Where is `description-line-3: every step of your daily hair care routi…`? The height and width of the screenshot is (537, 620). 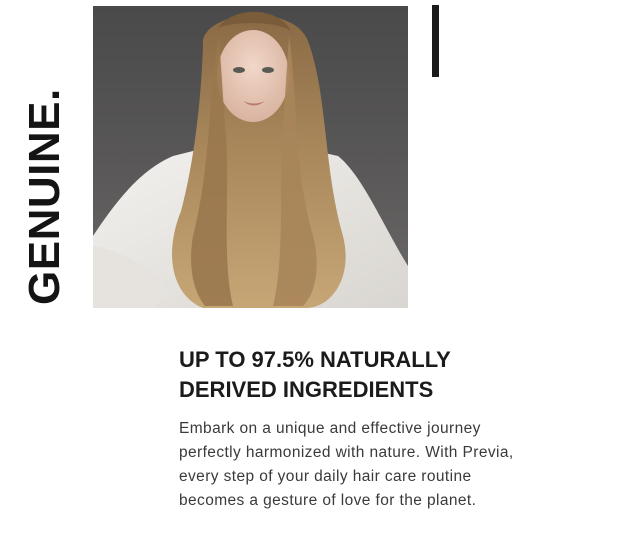
description-line-3: every step of your daily hair care routi… is located at coordinates (325, 476).